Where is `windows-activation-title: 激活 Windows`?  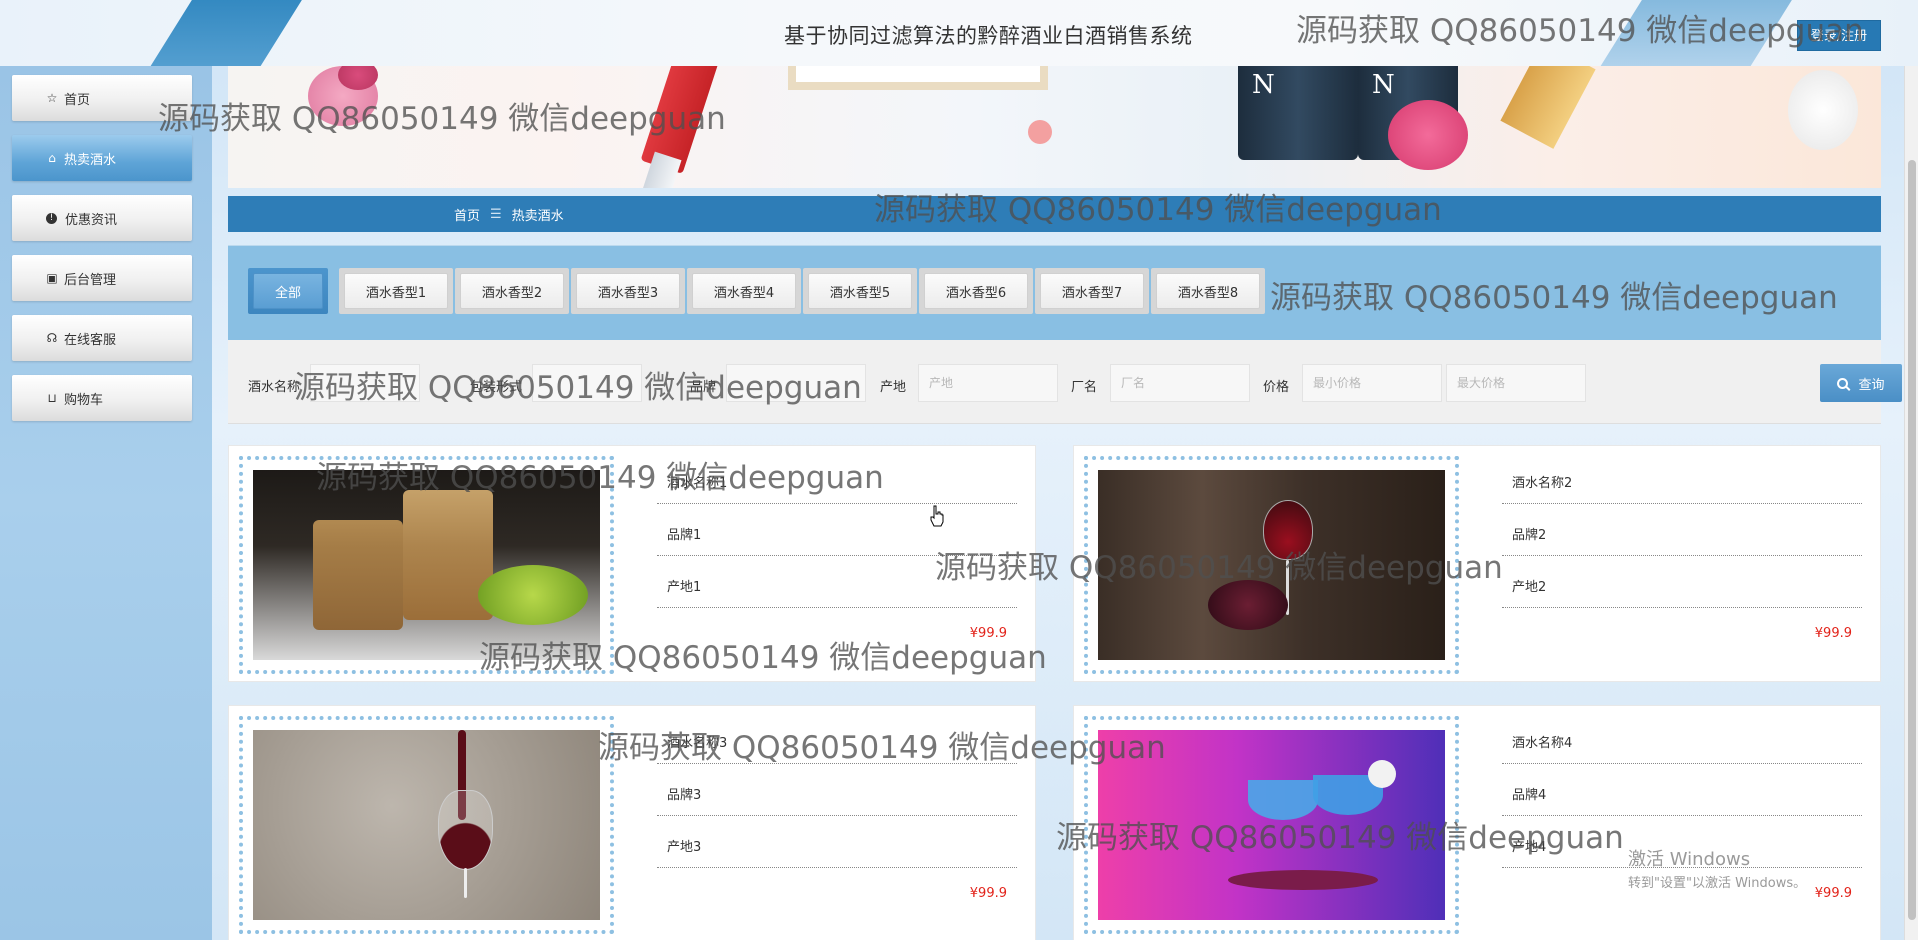
windows-activation-title: 激活 Windows is located at coordinates (1689, 859).